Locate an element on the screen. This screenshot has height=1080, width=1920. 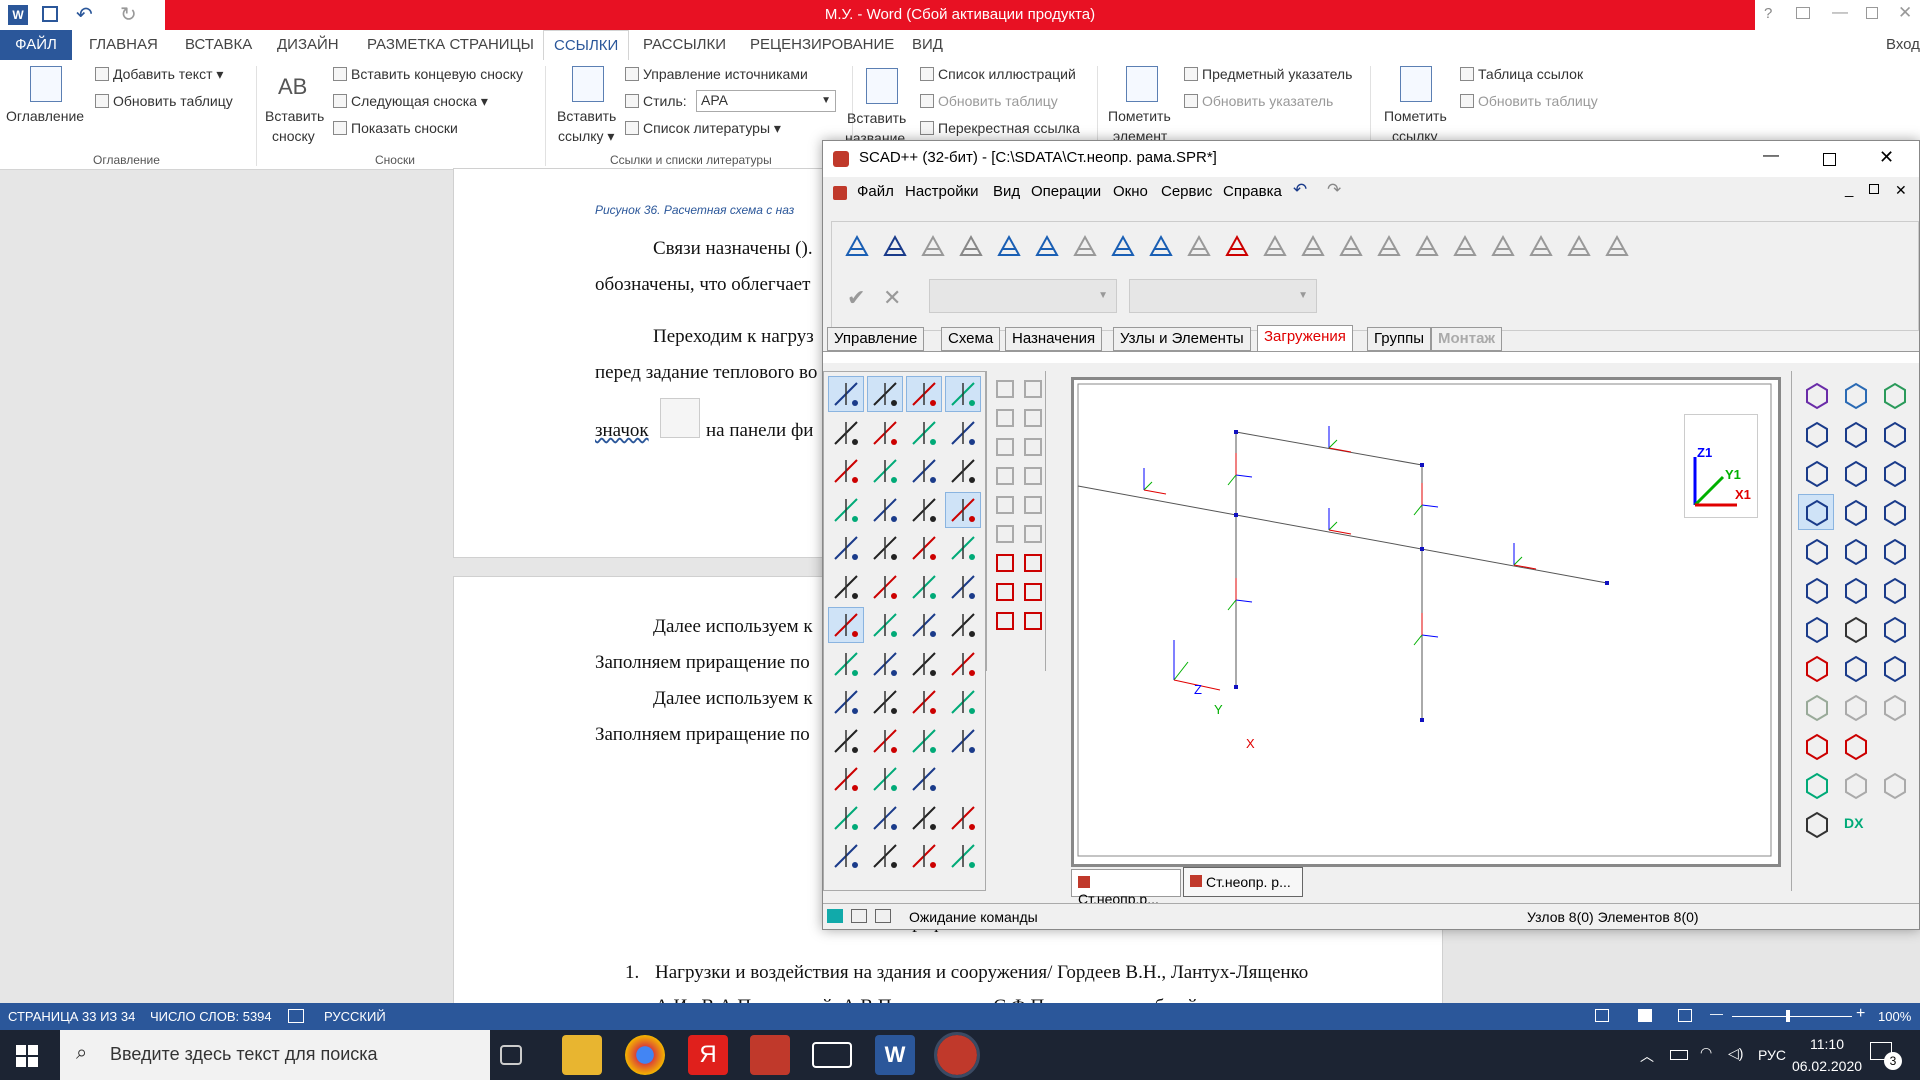
app-icon is located at coordinates (770, 1055).